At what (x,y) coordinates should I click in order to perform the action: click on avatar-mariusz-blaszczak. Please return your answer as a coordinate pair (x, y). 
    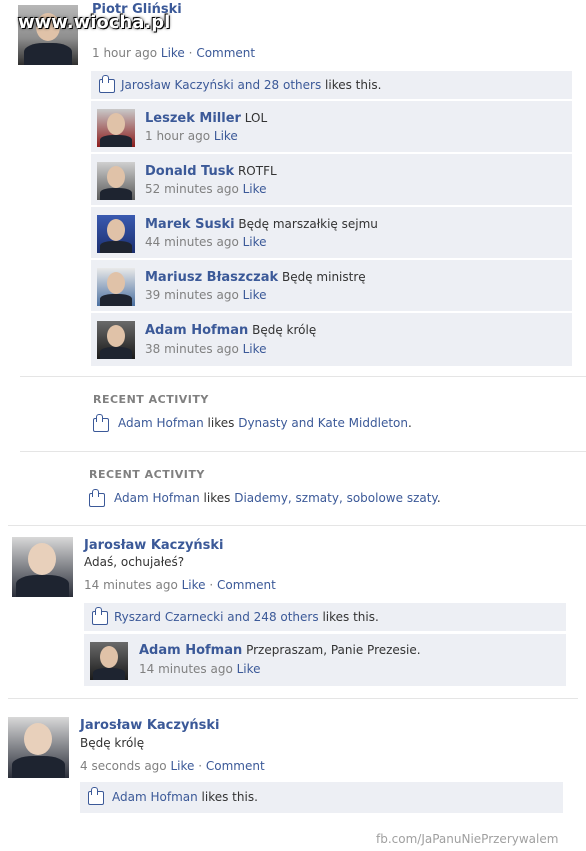
    Looking at the image, I should click on (116, 287).